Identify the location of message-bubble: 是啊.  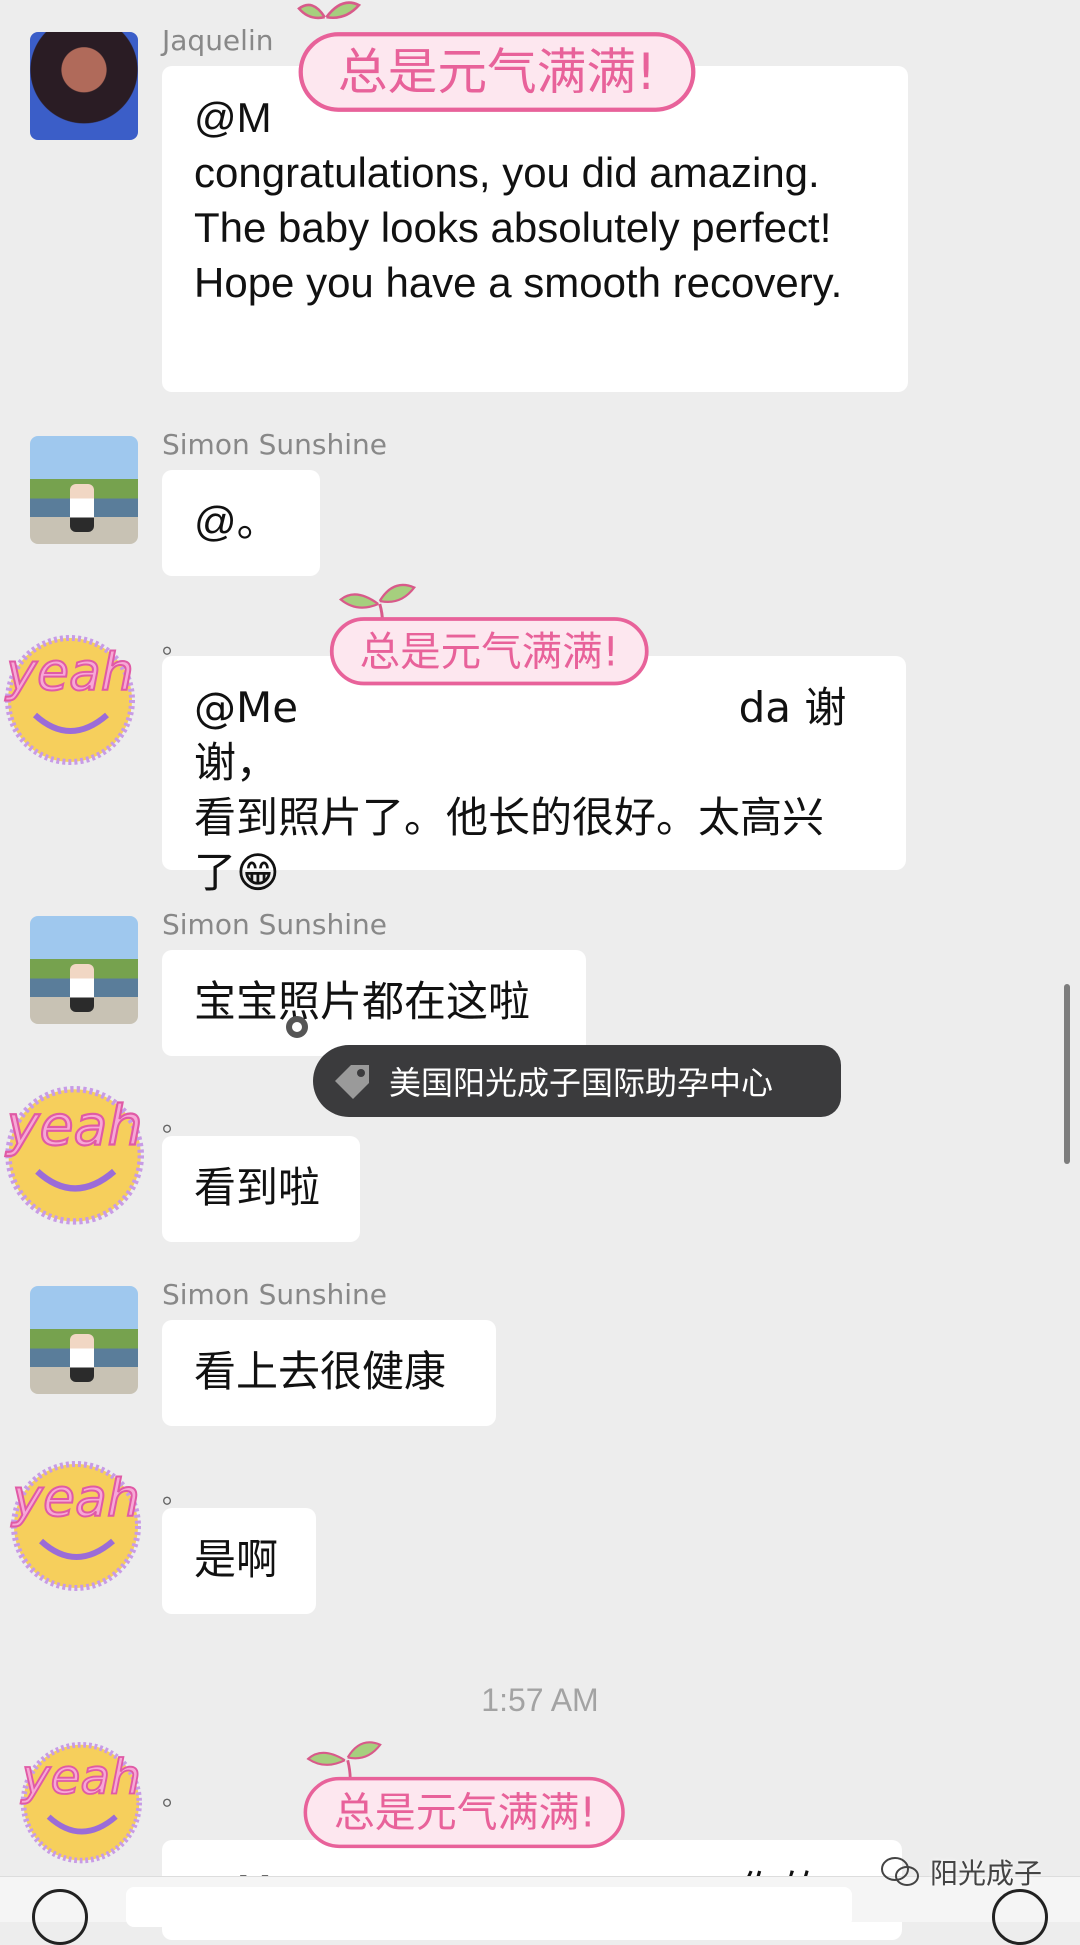
(239, 1561).